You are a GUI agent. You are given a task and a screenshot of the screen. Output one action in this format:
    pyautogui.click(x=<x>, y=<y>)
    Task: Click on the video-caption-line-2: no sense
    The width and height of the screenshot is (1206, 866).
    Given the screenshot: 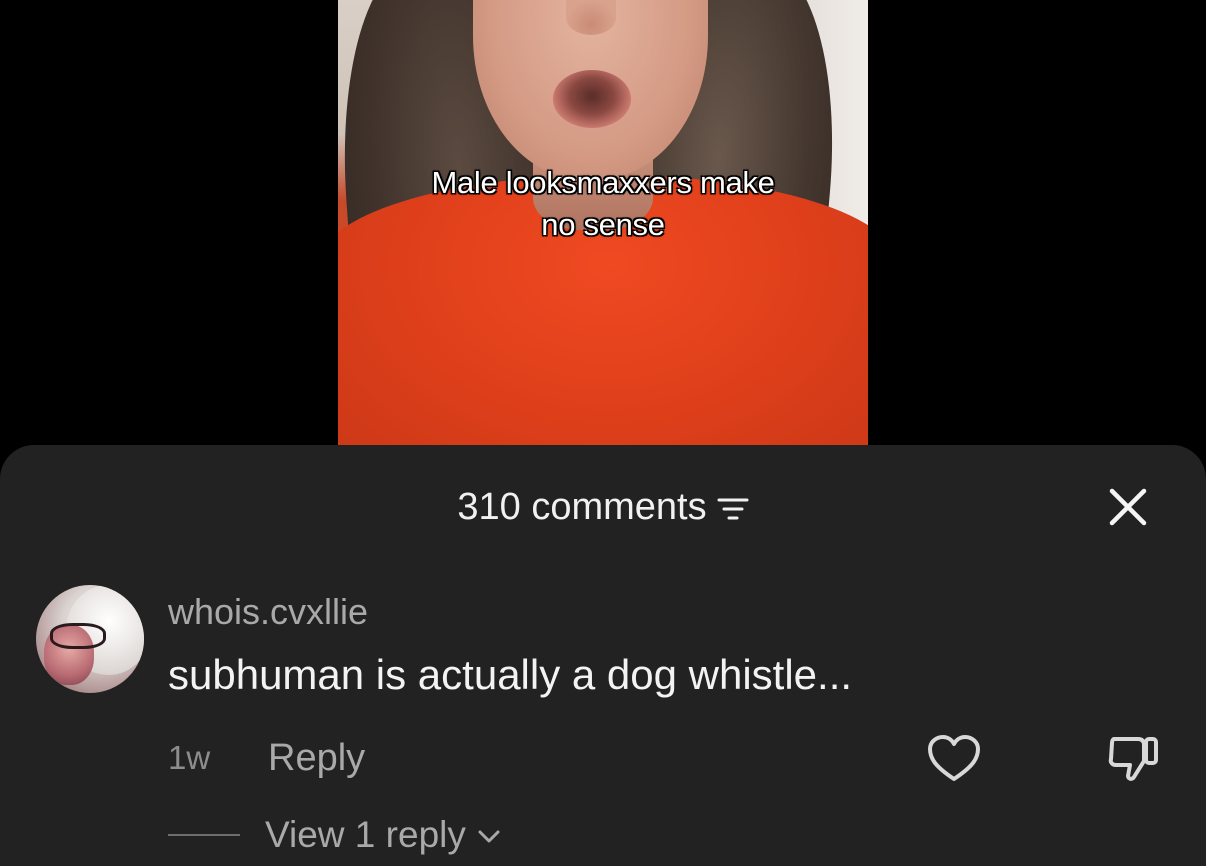 What is the action you would take?
    pyautogui.click(x=603, y=224)
    